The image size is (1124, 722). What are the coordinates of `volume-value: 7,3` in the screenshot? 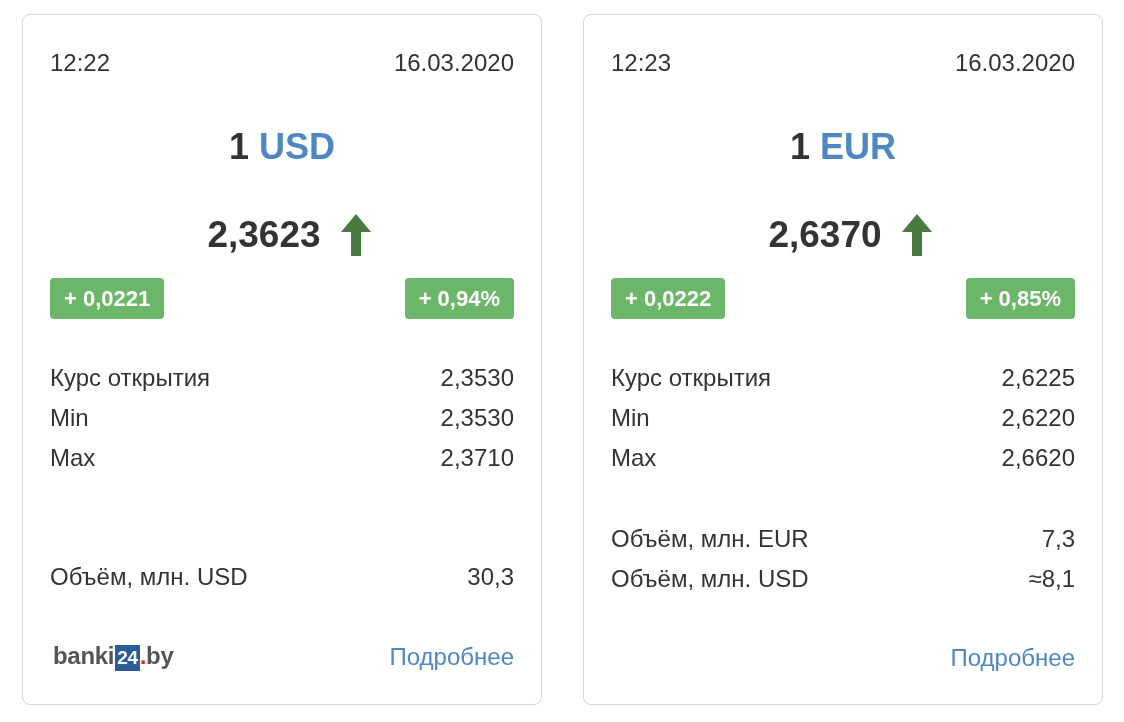 It's located at (1058, 539).